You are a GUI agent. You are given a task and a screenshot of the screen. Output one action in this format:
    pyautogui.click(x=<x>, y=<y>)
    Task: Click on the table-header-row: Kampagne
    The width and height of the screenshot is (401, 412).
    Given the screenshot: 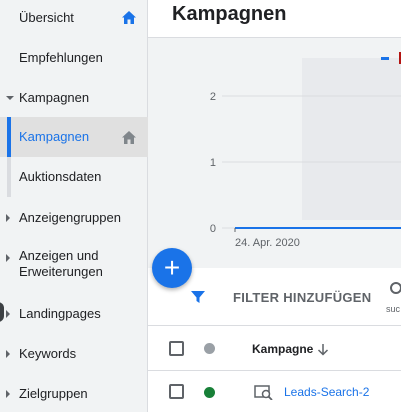 What is the action you would take?
    pyautogui.click(x=274, y=348)
    